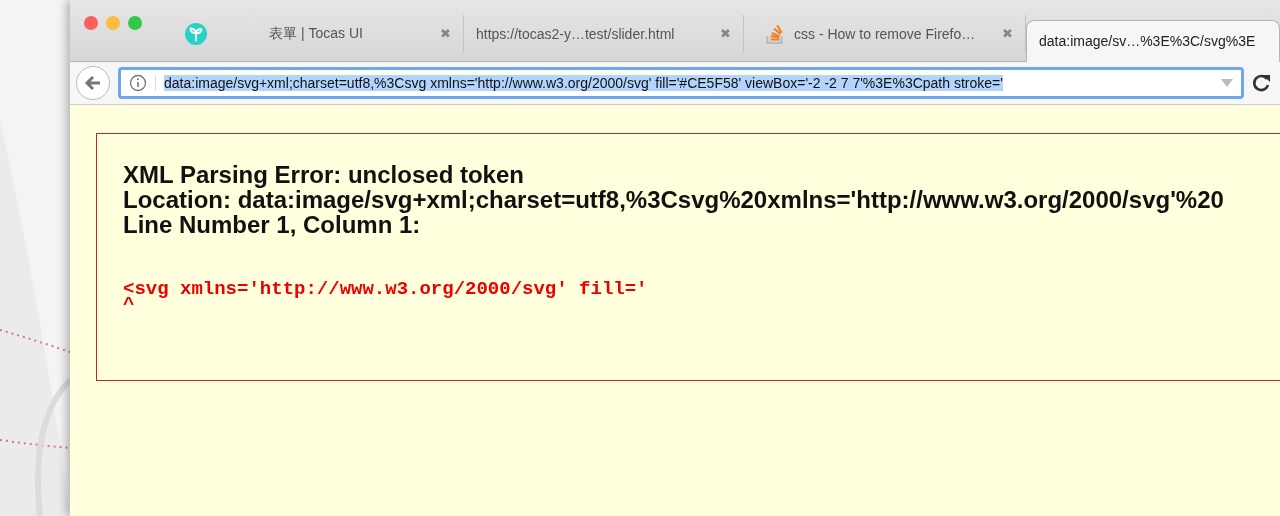  I want to click on error-message: XML Parsing Error: unclosed token, so click(324, 174).